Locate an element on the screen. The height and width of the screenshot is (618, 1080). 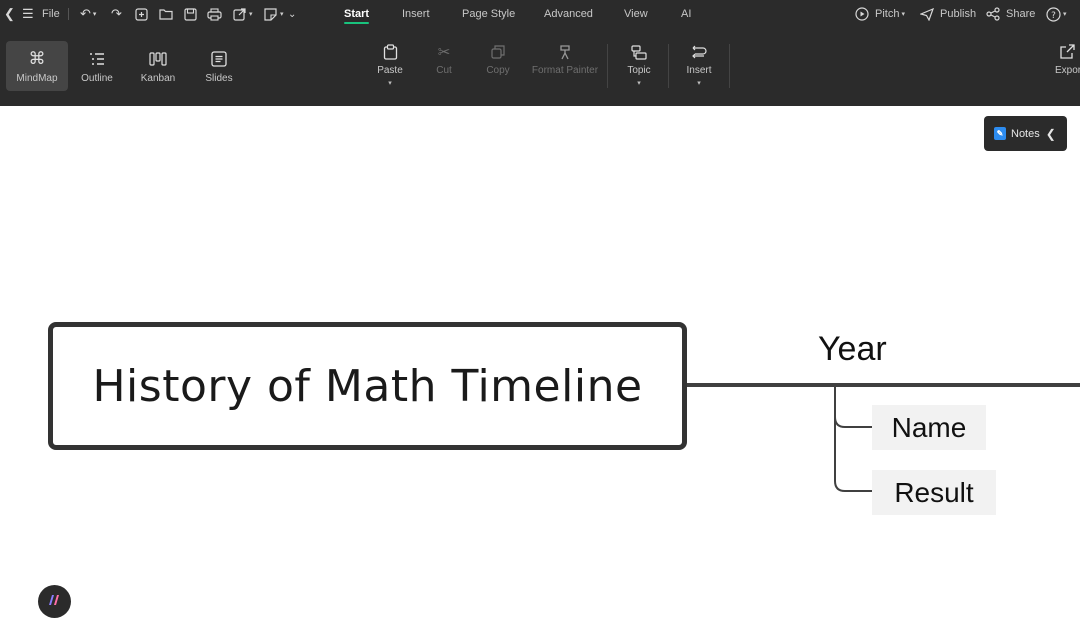
paste-button: Paste ▾ is located at coordinates (390, 68).